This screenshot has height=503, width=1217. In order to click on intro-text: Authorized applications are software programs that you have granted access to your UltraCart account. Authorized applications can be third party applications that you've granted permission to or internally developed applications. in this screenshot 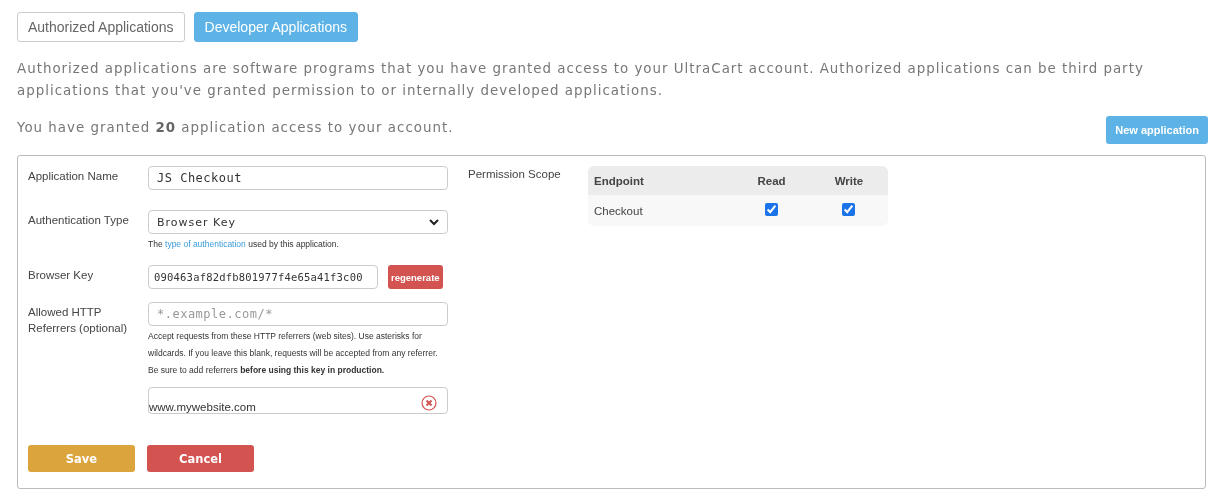, I will do `click(581, 80)`.